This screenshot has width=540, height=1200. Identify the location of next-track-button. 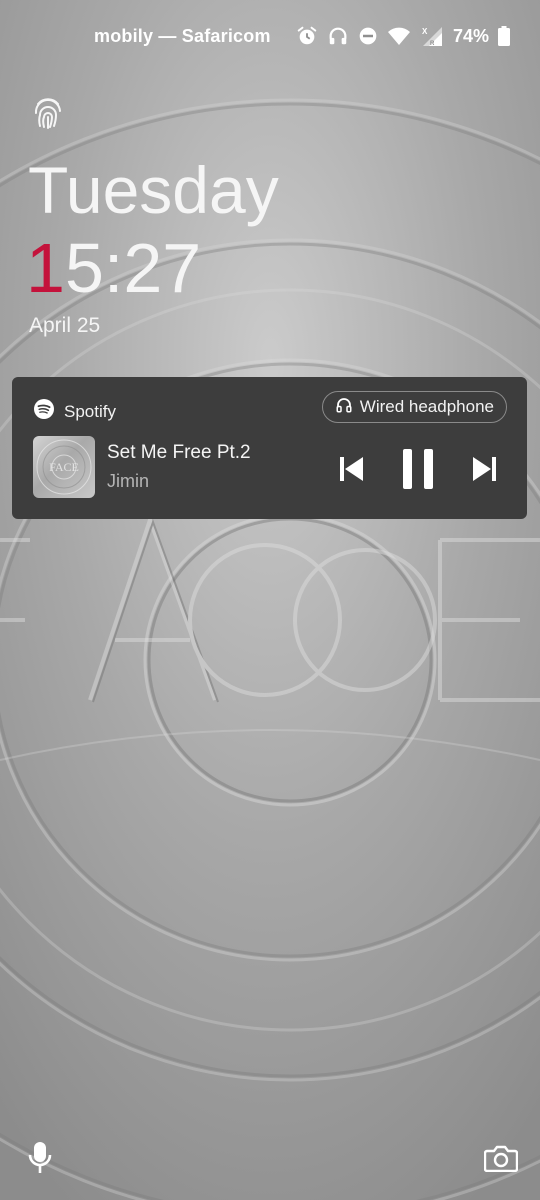
(484, 471).